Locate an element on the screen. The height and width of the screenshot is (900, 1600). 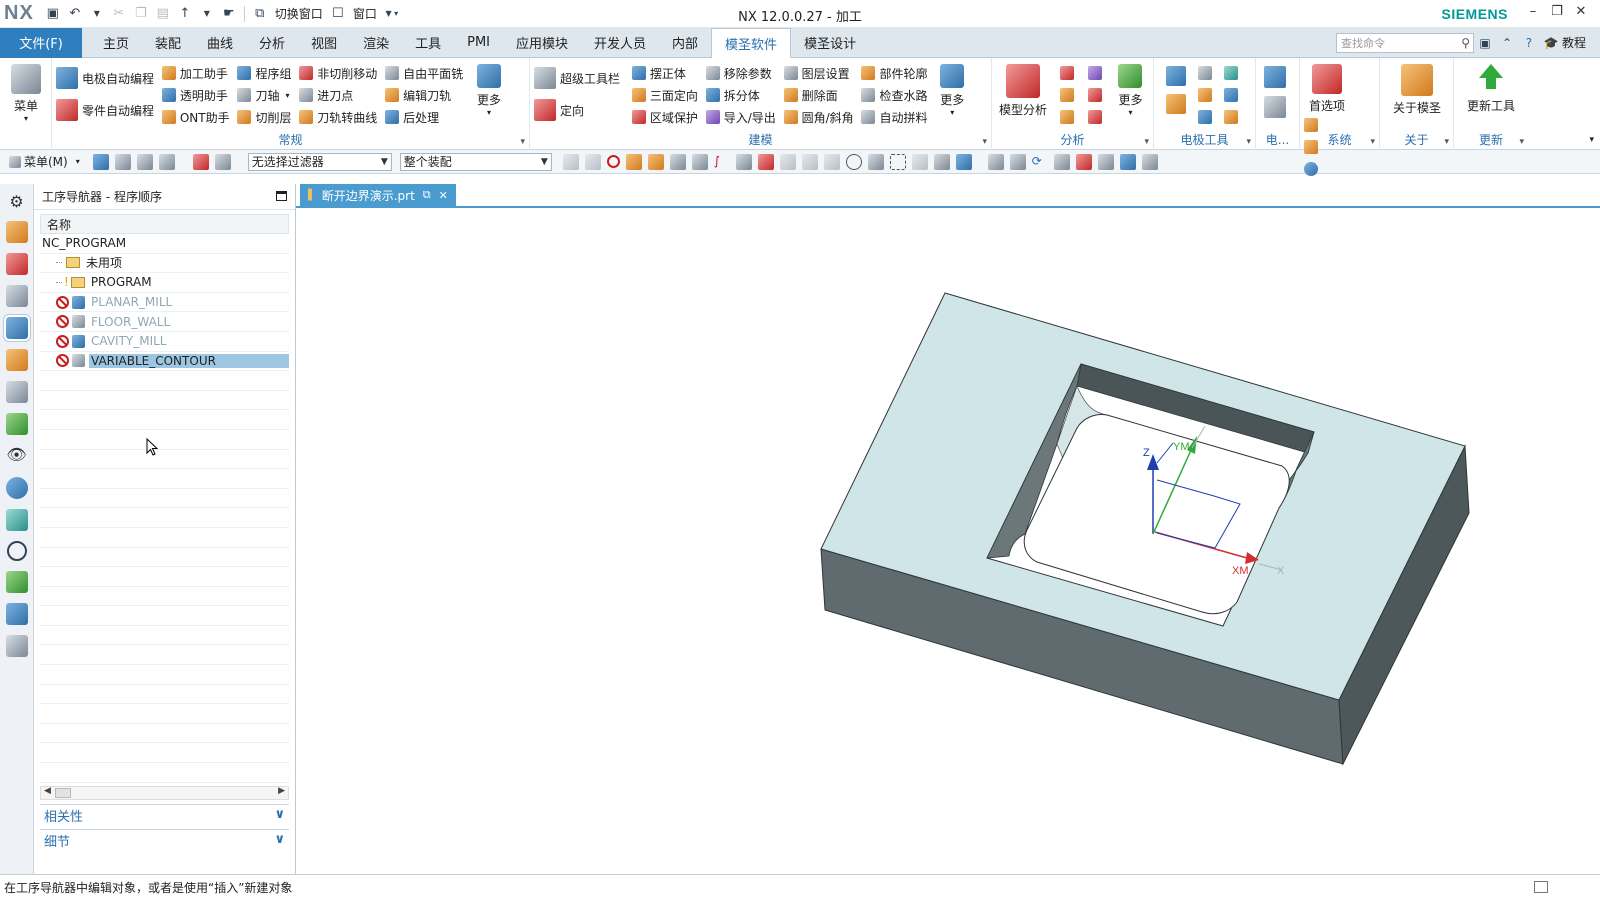
color-analysis-button is located at coordinates (1068, 95).